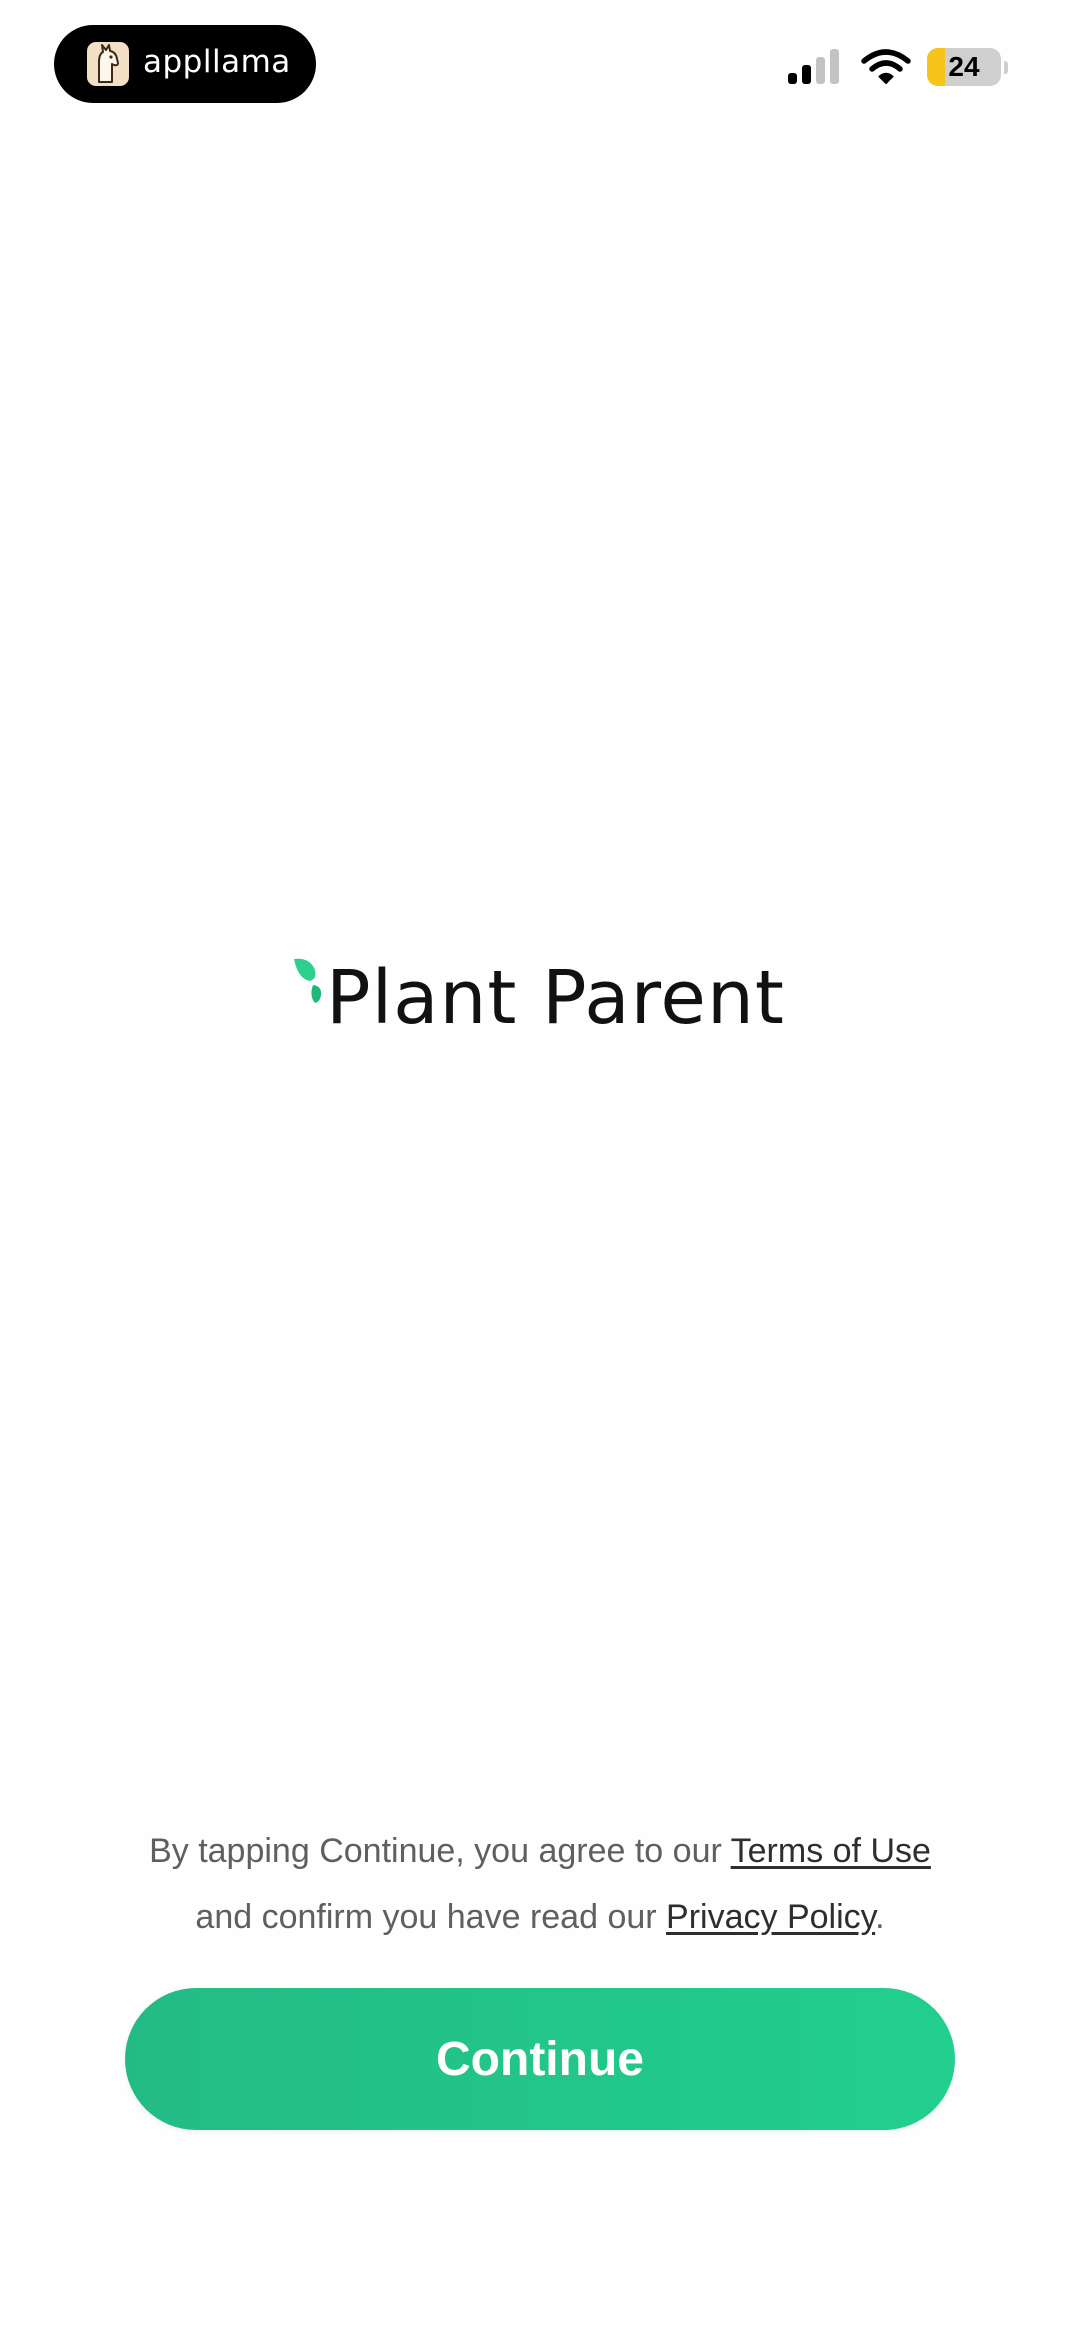 The width and height of the screenshot is (1080, 2337). What do you see at coordinates (1006, 67) in the screenshot?
I see `battery-cap` at bounding box center [1006, 67].